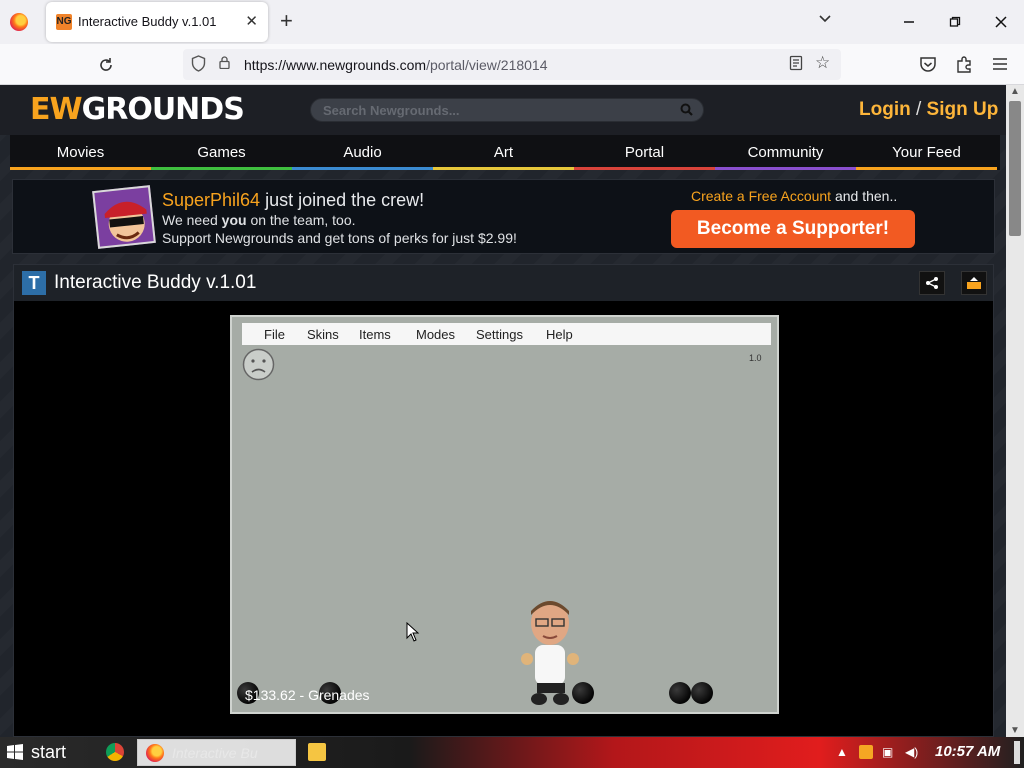  I want to click on taskbar-clock: 10:57 AM, so click(967, 751).